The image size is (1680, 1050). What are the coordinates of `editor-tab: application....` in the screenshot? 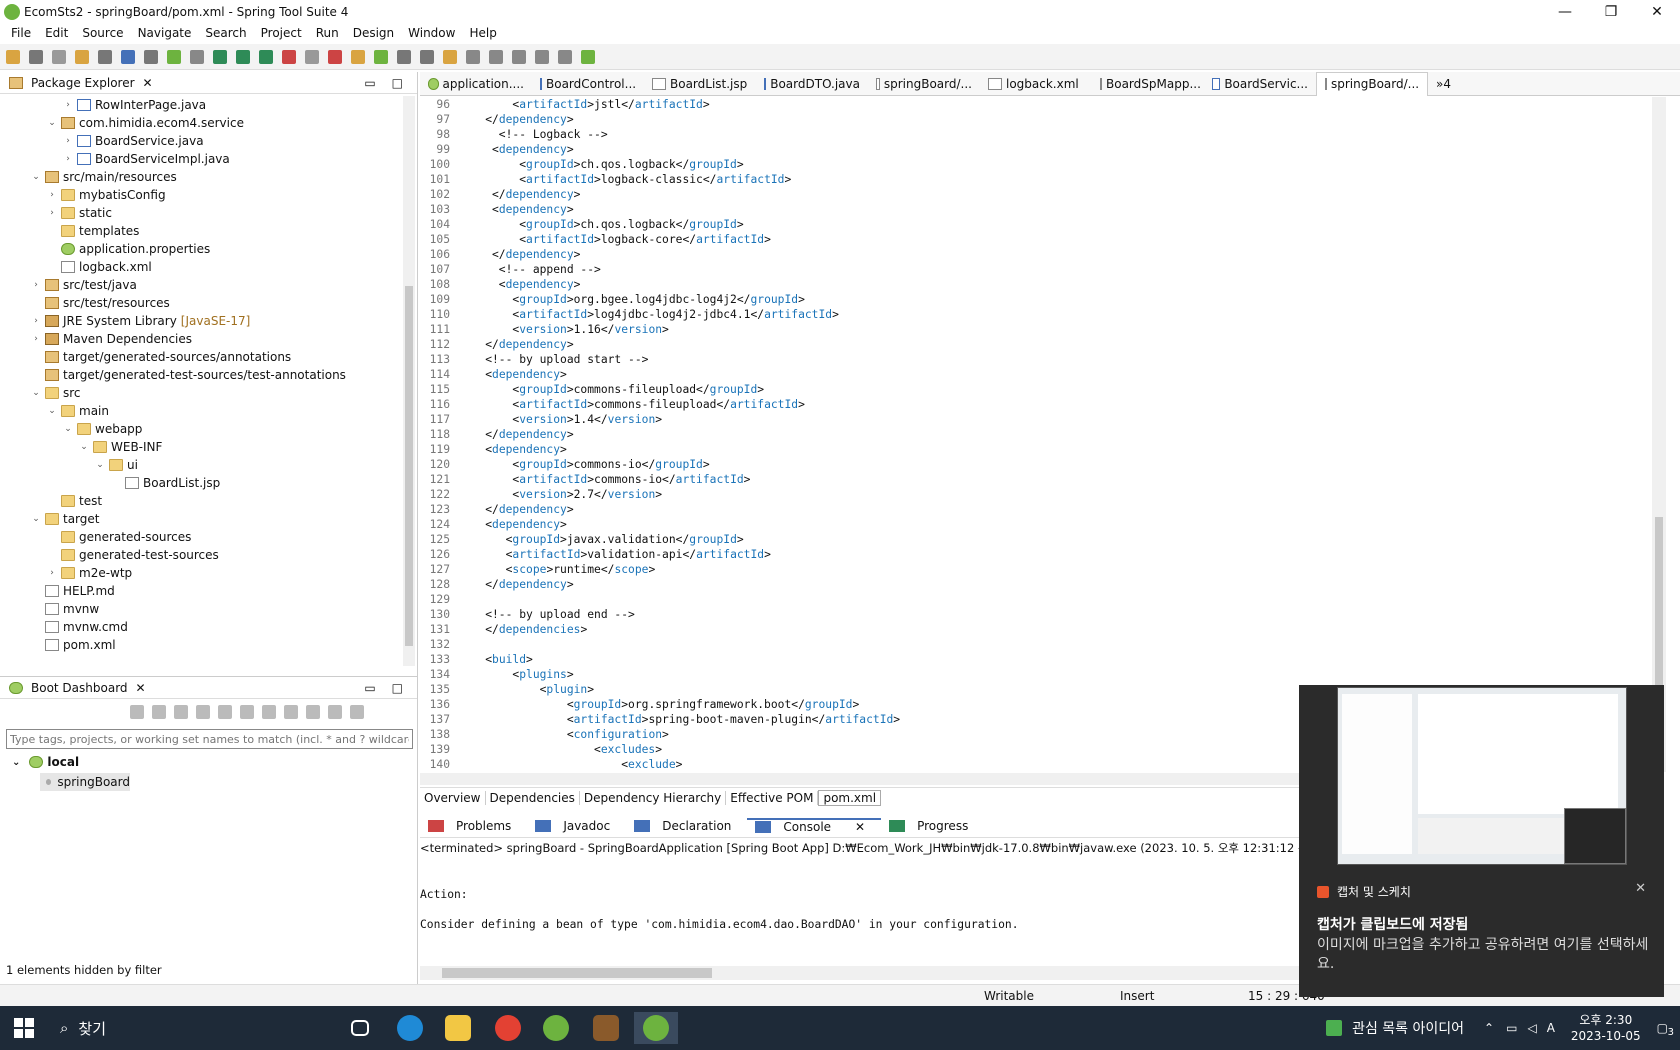 It's located at (476, 84).